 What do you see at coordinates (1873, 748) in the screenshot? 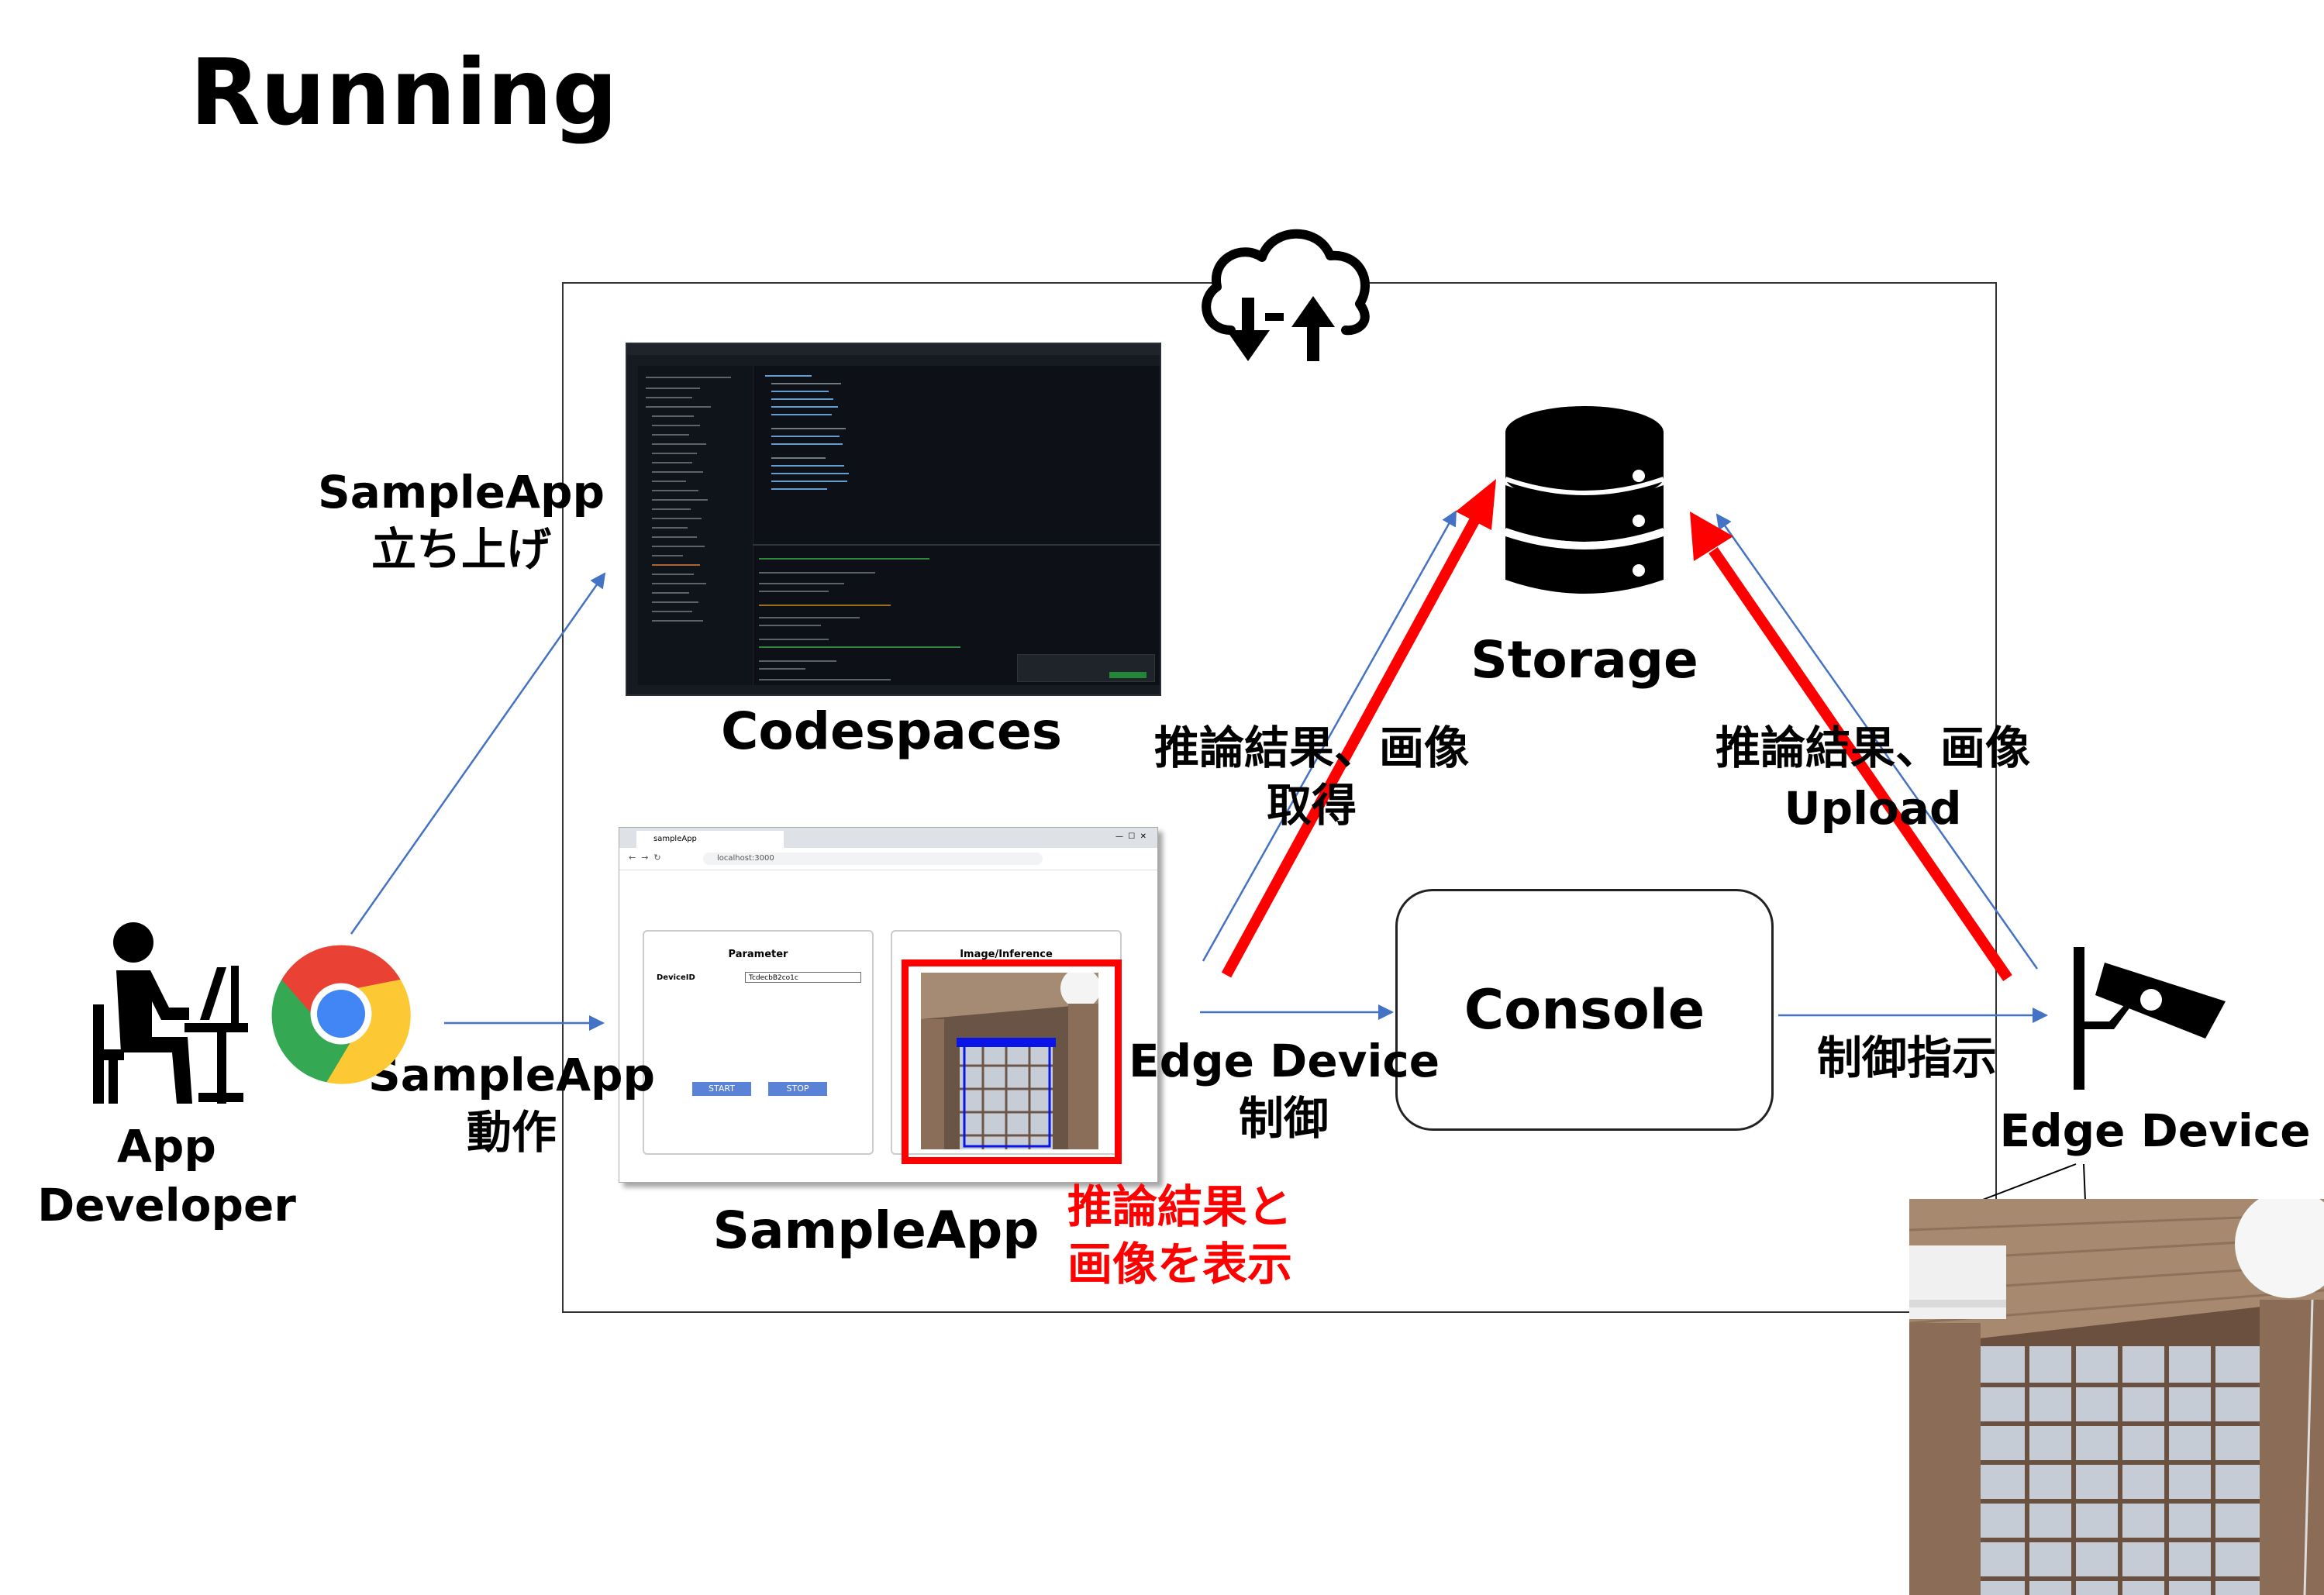
I see `upload-label-1: 推論結果、画像` at bounding box center [1873, 748].